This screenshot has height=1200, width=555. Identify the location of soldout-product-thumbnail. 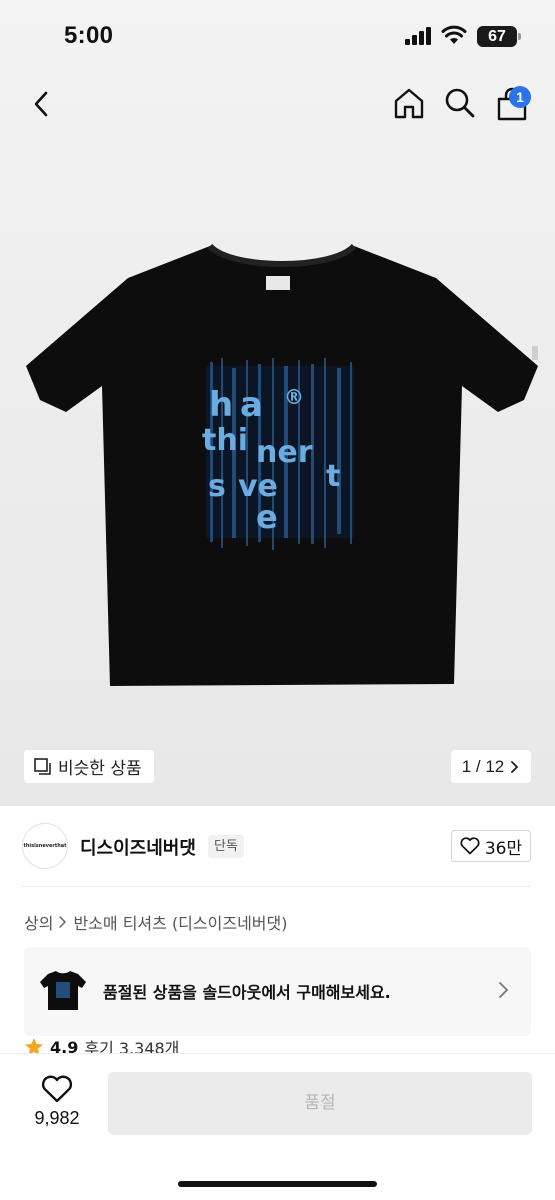
(63, 990).